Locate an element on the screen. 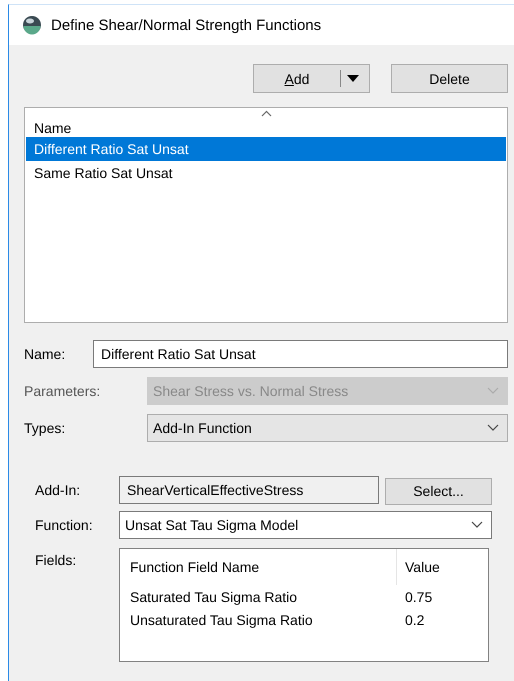 Image resolution: width=514 pixels, height=681 pixels. table-cell-text: 0.75 is located at coordinates (419, 596).